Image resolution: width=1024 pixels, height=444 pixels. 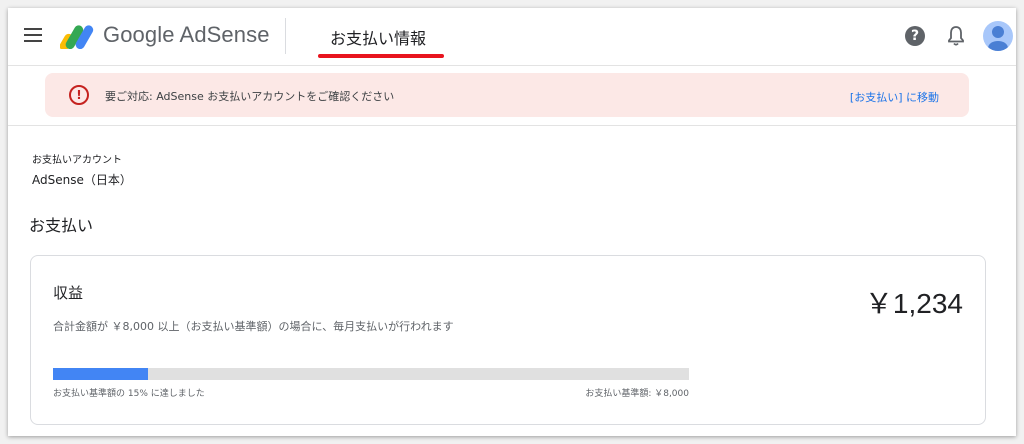 What do you see at coordinates (101, 374) in the screenshot?
I see `threshold-progress-fill` at bounding box center [101, 374].